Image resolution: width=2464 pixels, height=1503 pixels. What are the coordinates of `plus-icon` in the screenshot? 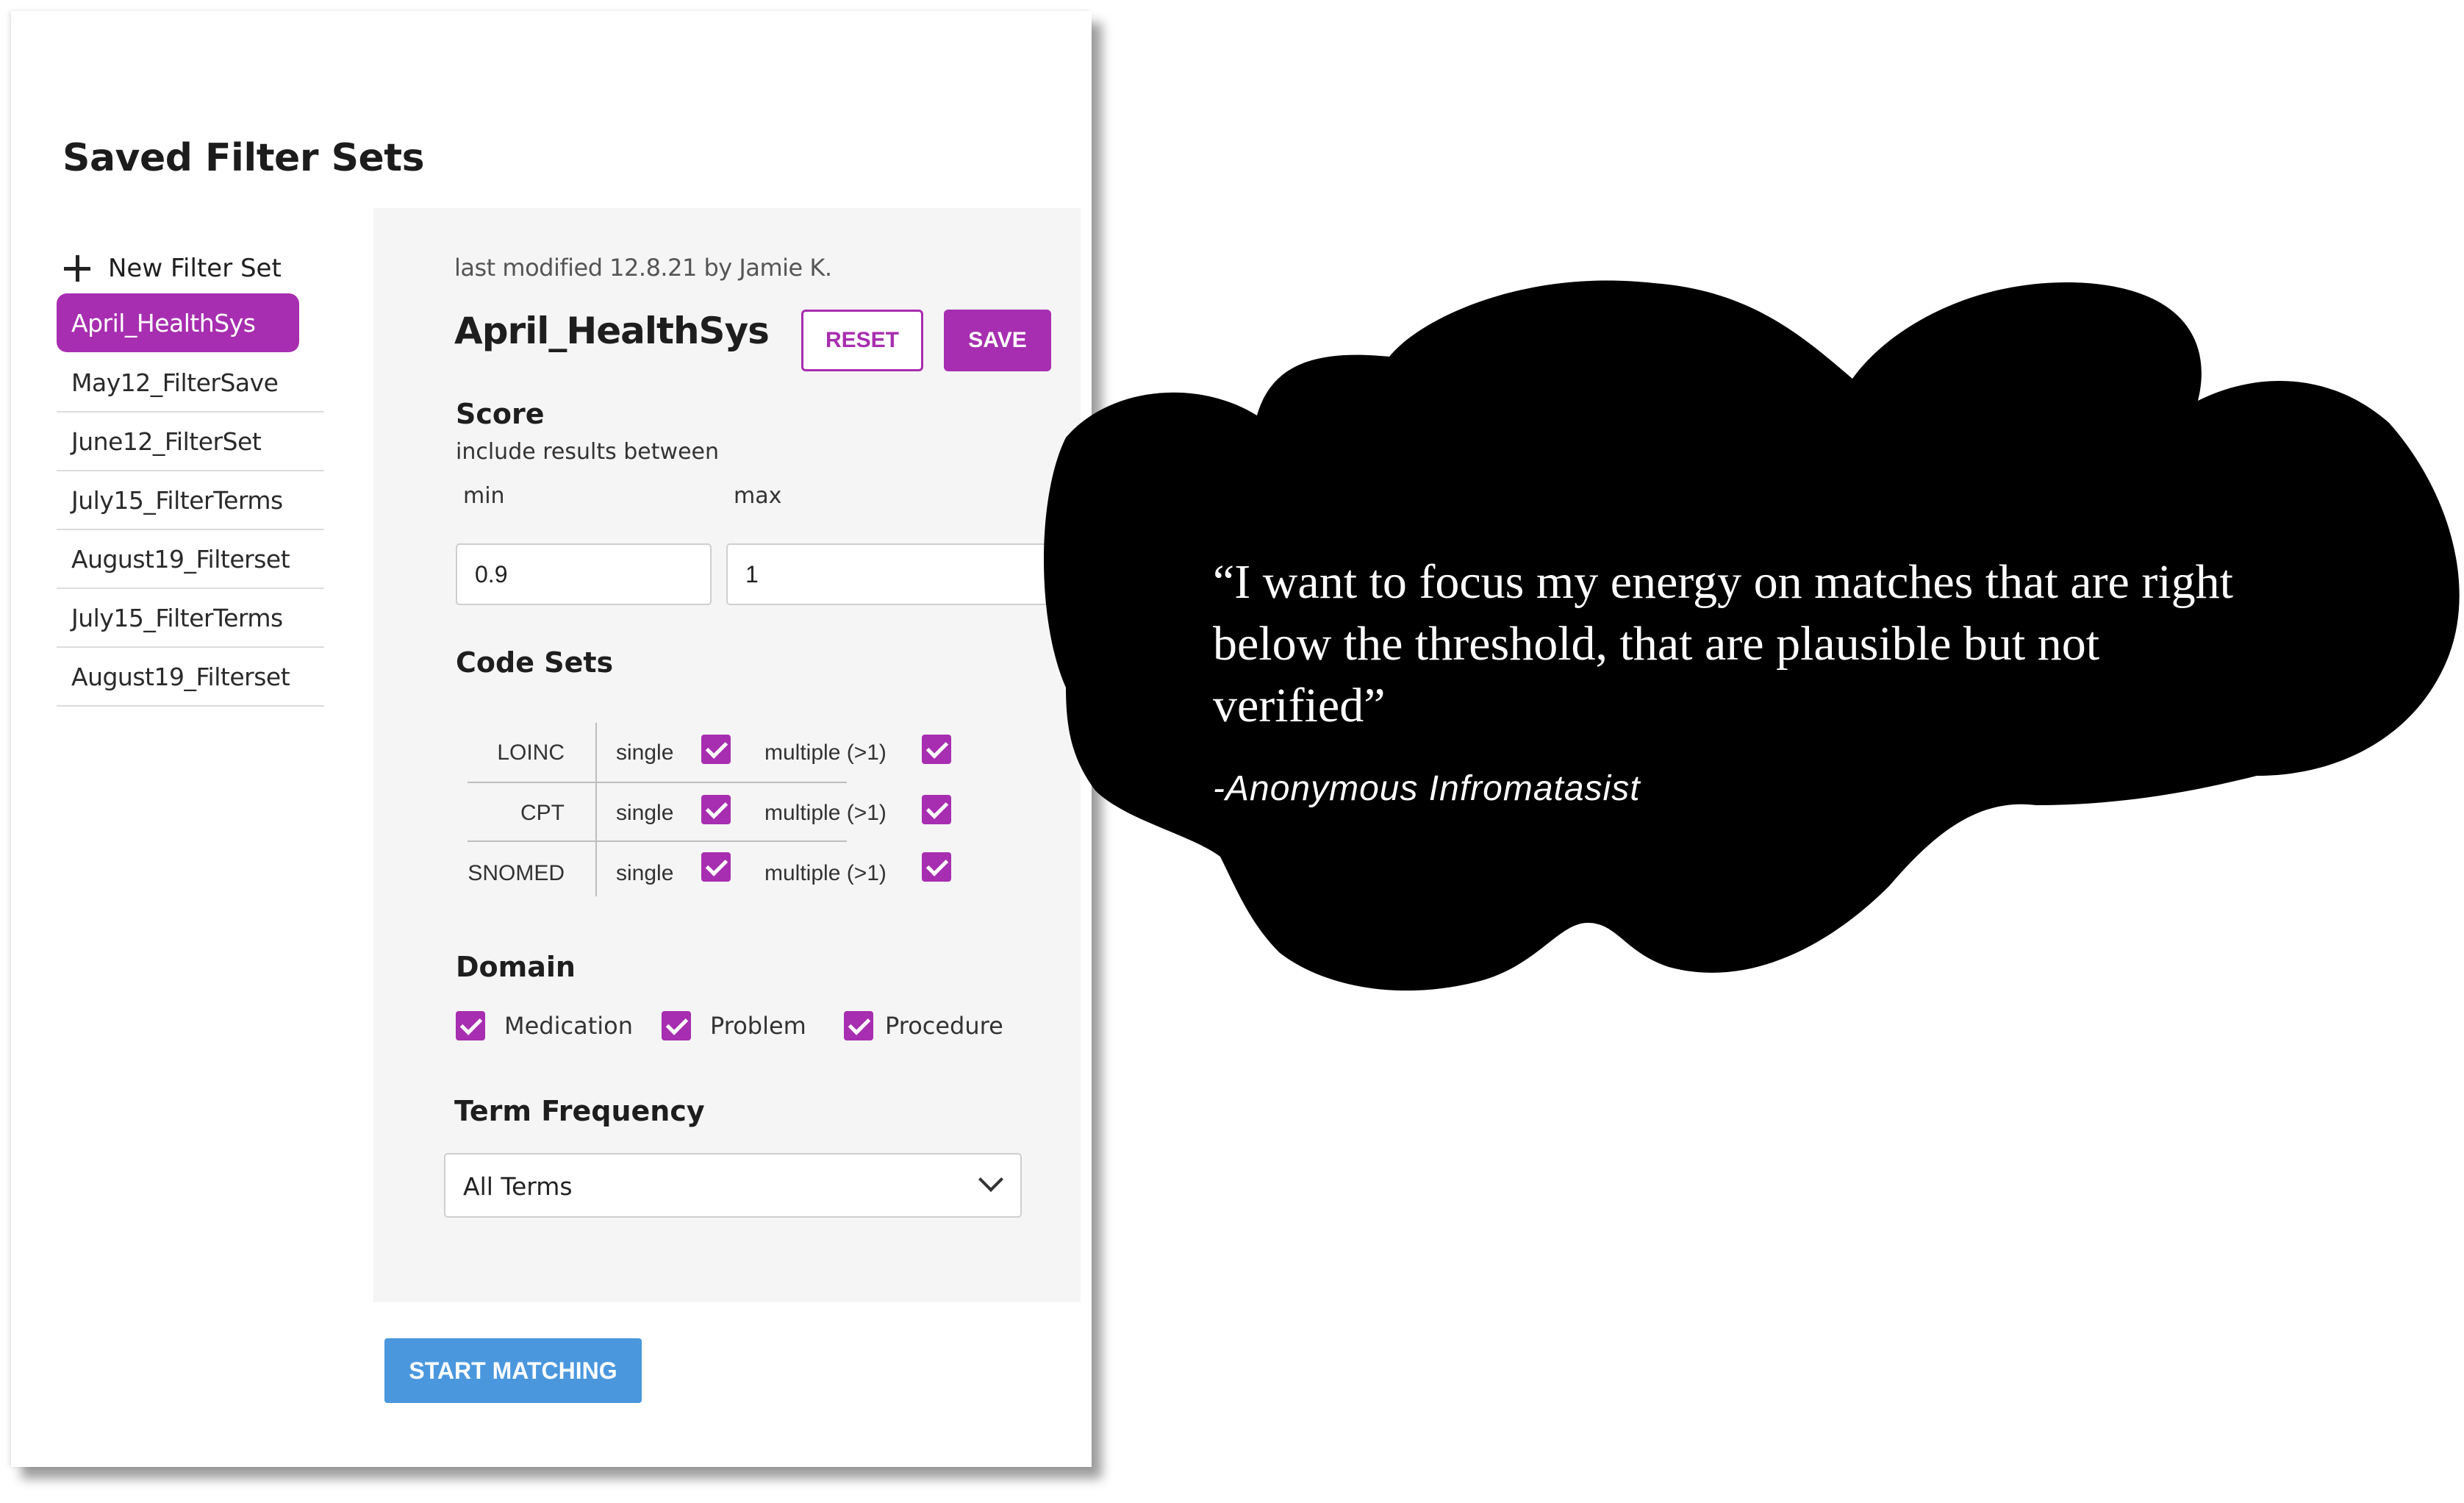 It's located at (77, 268).